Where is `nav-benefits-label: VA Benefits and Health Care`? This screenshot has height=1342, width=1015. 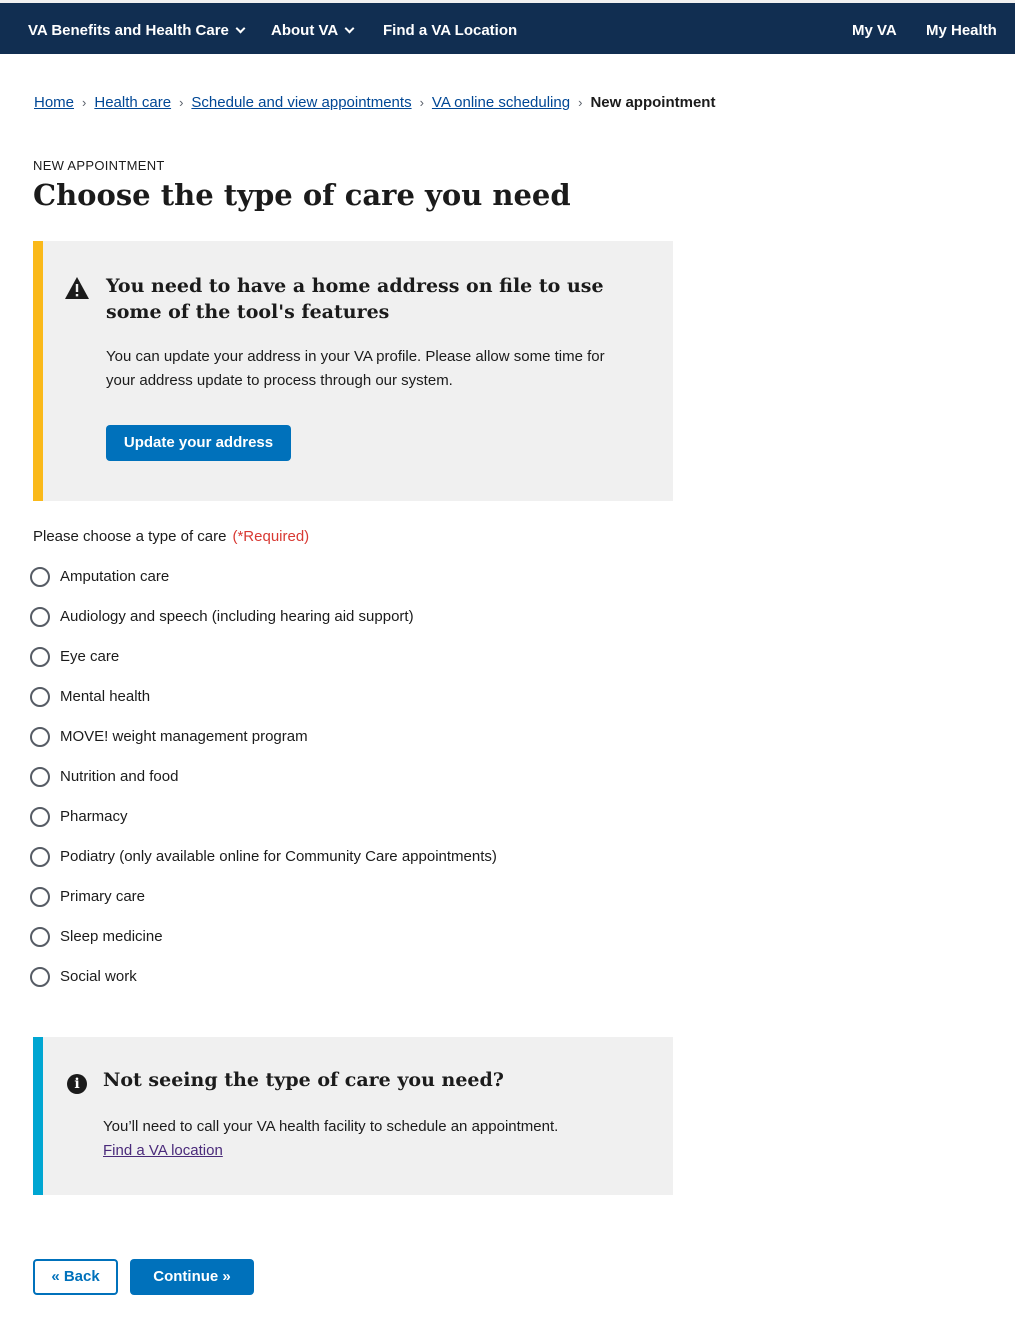
nav-benefits-label: VA Benefits and Health Care is located at coordinates (128, 30).